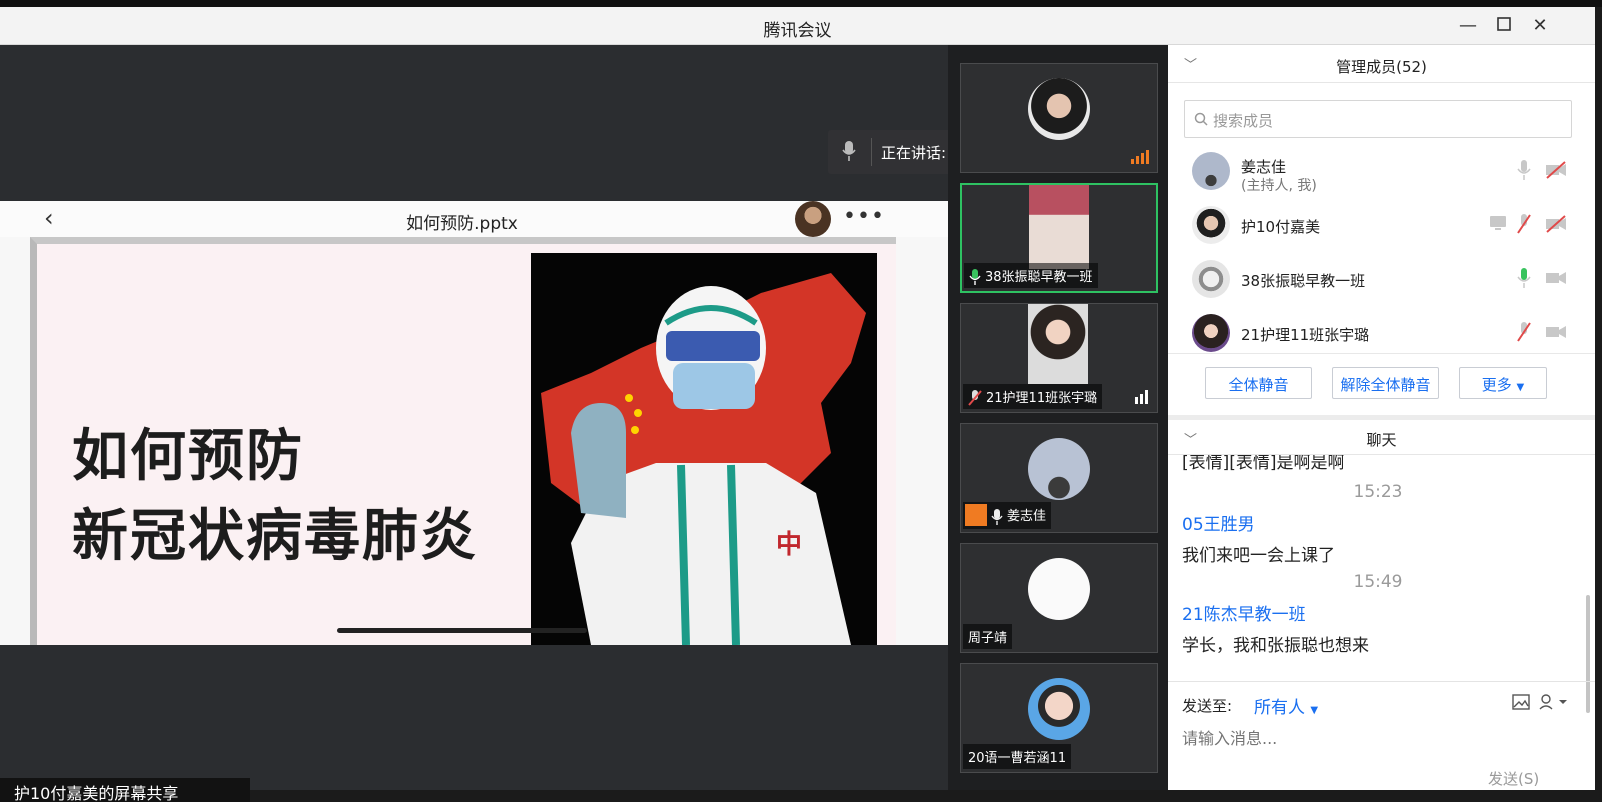 The height and width of the screenshot is (802, 1602). I want to click on member-row: 姜志佳 (主持人, 我), so click(1381, 172).